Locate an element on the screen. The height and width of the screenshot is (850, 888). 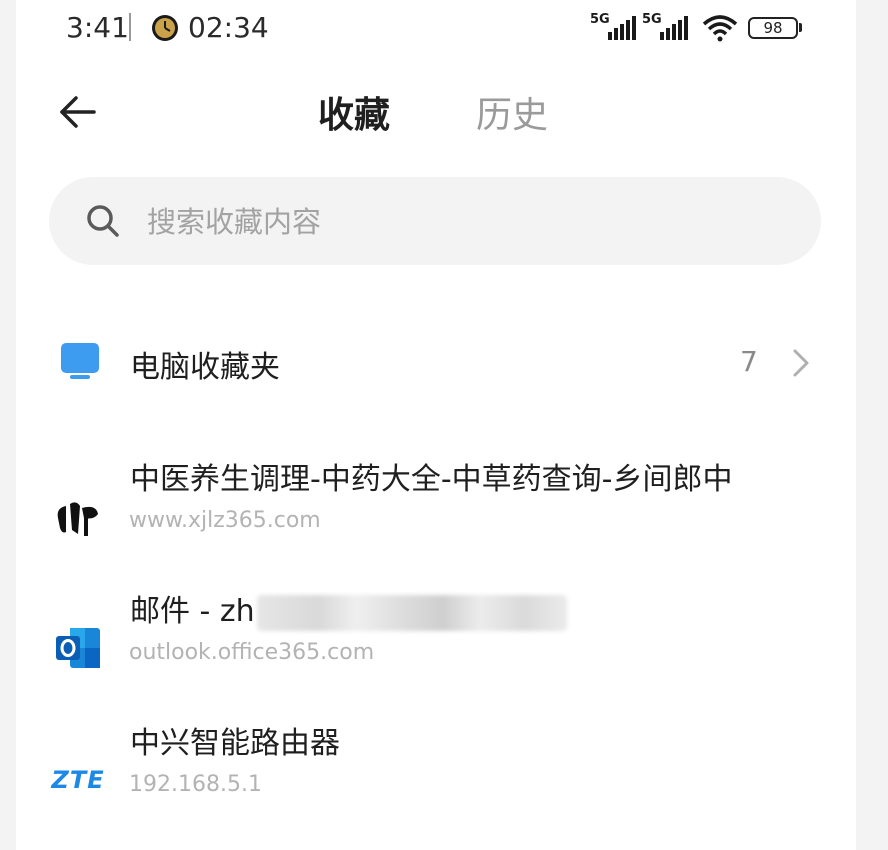
bookmark-title: 中医养生调理-中药大全-中草药查询-乡间郎中 is located at coordinates (431, 479).